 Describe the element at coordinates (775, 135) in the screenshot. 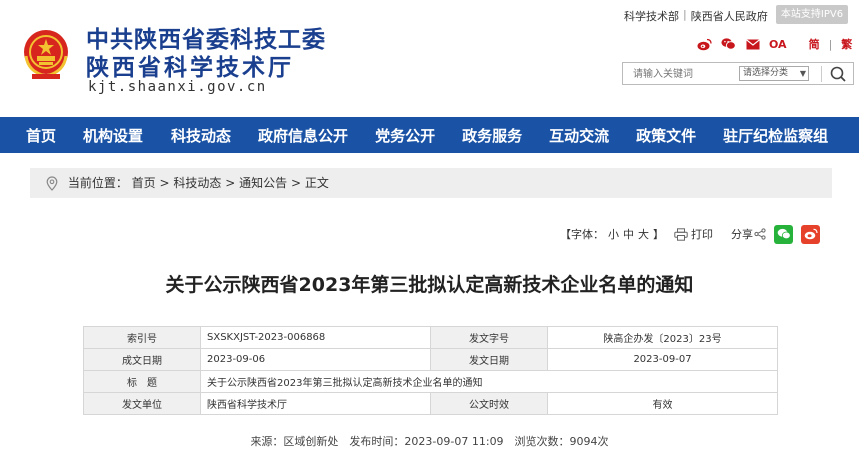

I see `nav-item-discipline: 驻厅纪检监察组` at that location.